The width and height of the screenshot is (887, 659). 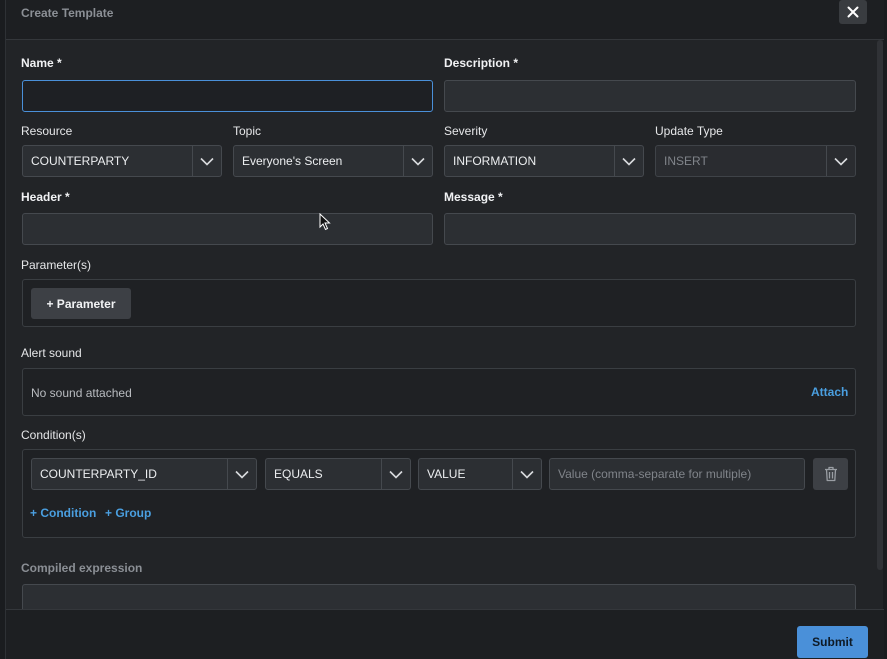 What do you see at coordinates (439, 596) in the screenshot?
I see `compiled-expression-field` at bounding box center [439, 596].